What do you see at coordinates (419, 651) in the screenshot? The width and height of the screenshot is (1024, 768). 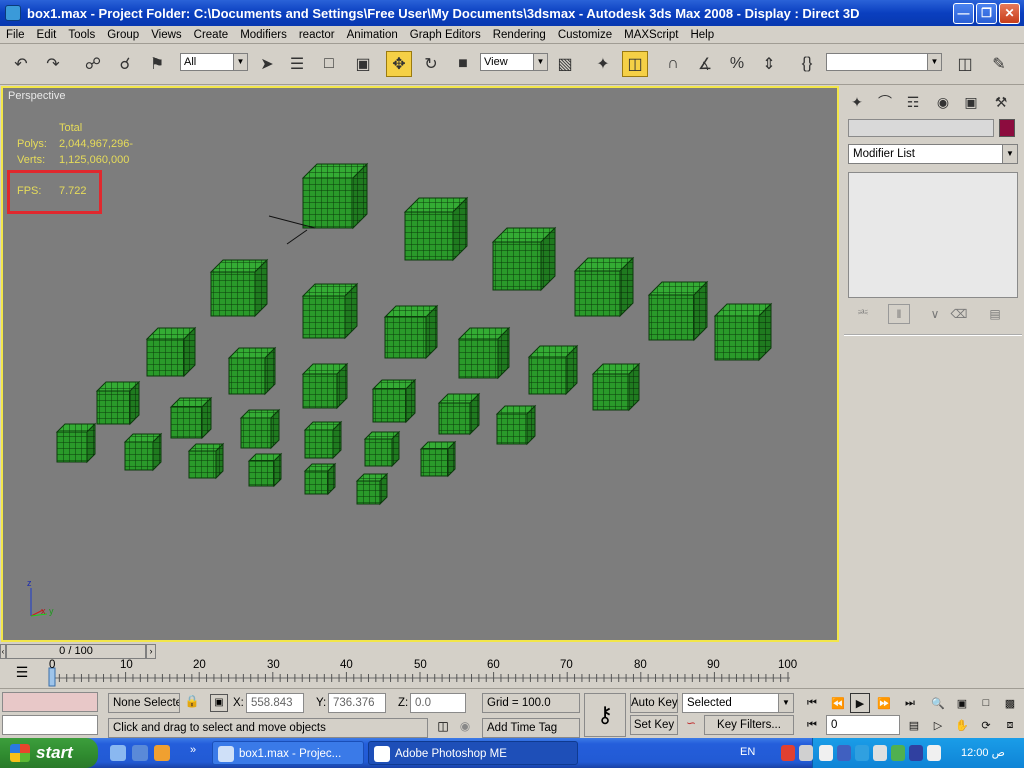 I see `time-slider: ‹ 0 / 100 ›` at bounding box center [419, 651].